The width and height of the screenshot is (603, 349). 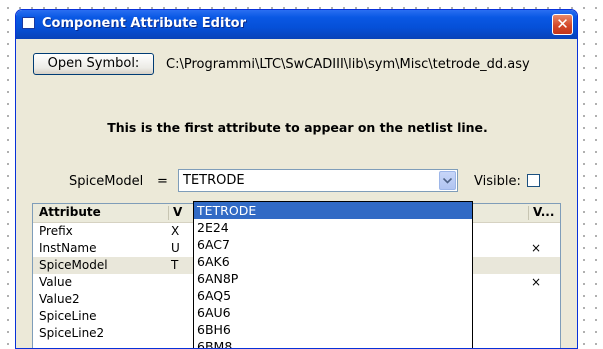 I want to click on attribute-name-cell: Prefix, so click(x=56, y=231).